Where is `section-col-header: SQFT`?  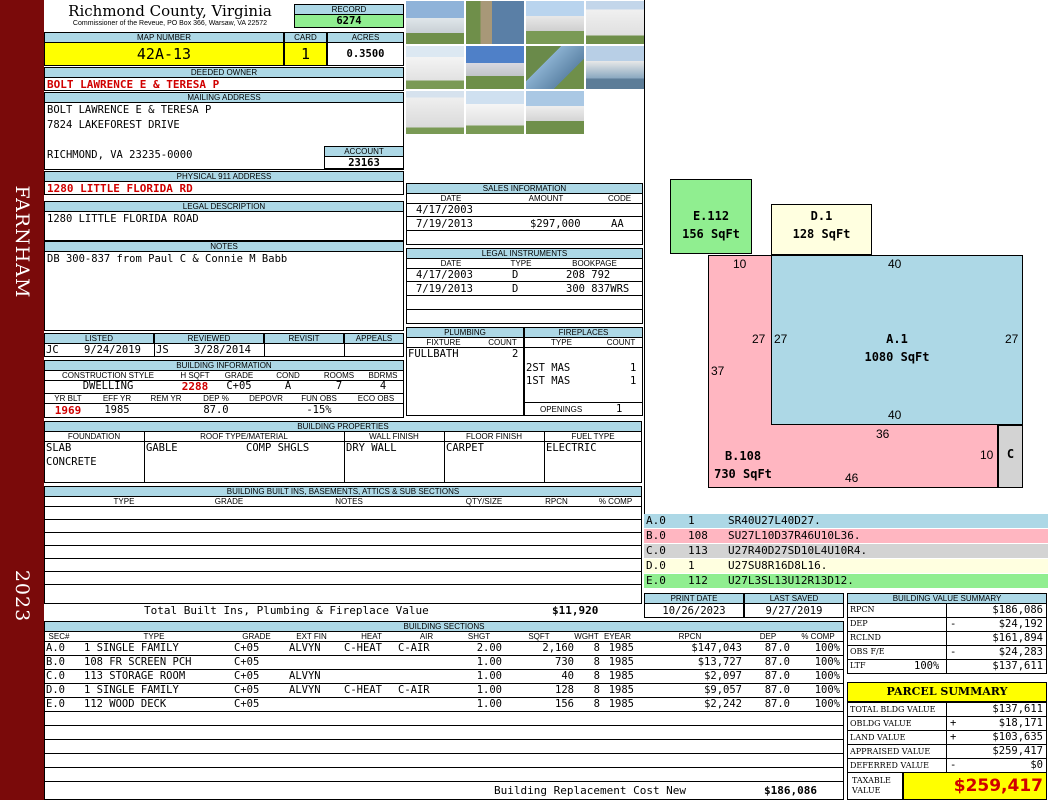
section-col-header: SQFT is located at coordinates (539, 636).